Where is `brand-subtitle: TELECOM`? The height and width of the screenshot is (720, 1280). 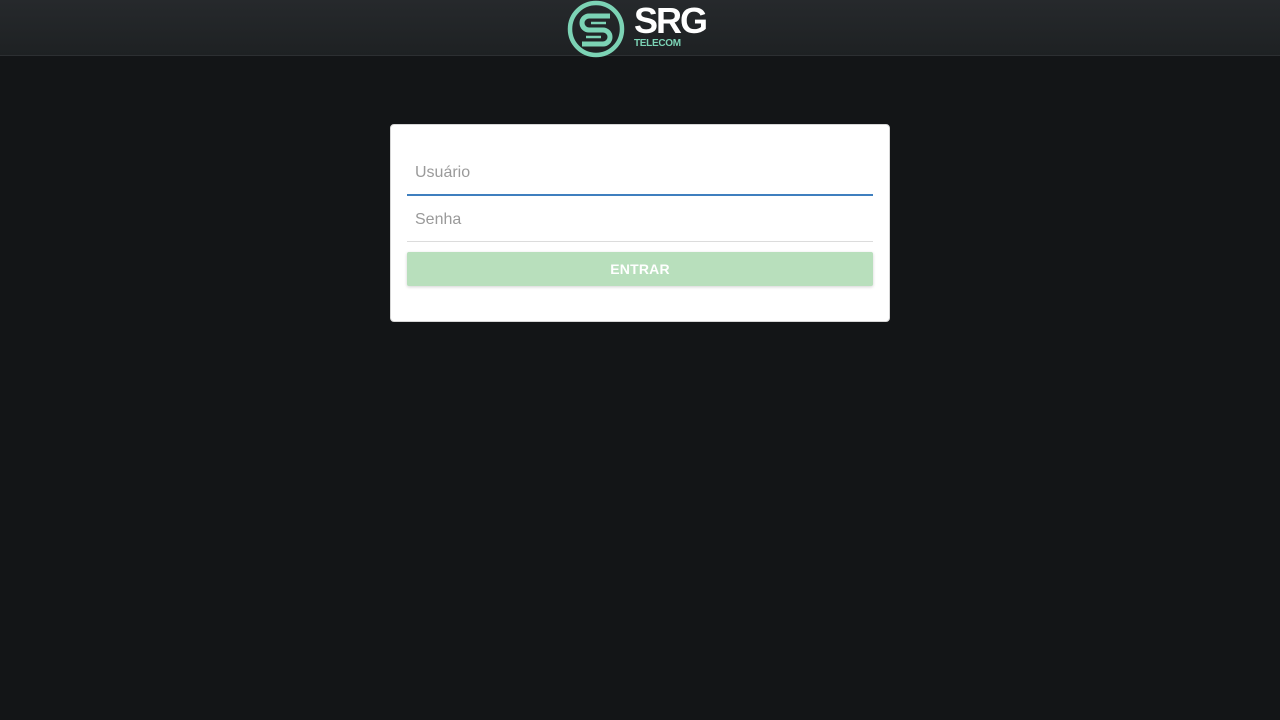
brand-subtitle: TELECOM is located at coordinates (657, 43).